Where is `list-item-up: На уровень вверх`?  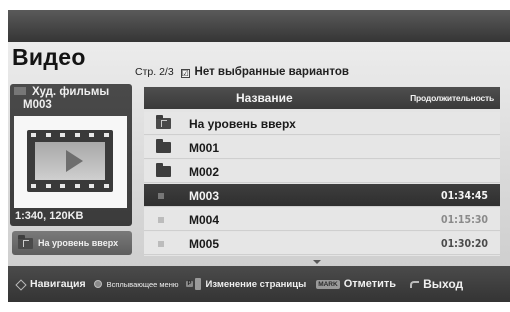
list-item-up: На уровень вверх is located at coordinates (322, 123).